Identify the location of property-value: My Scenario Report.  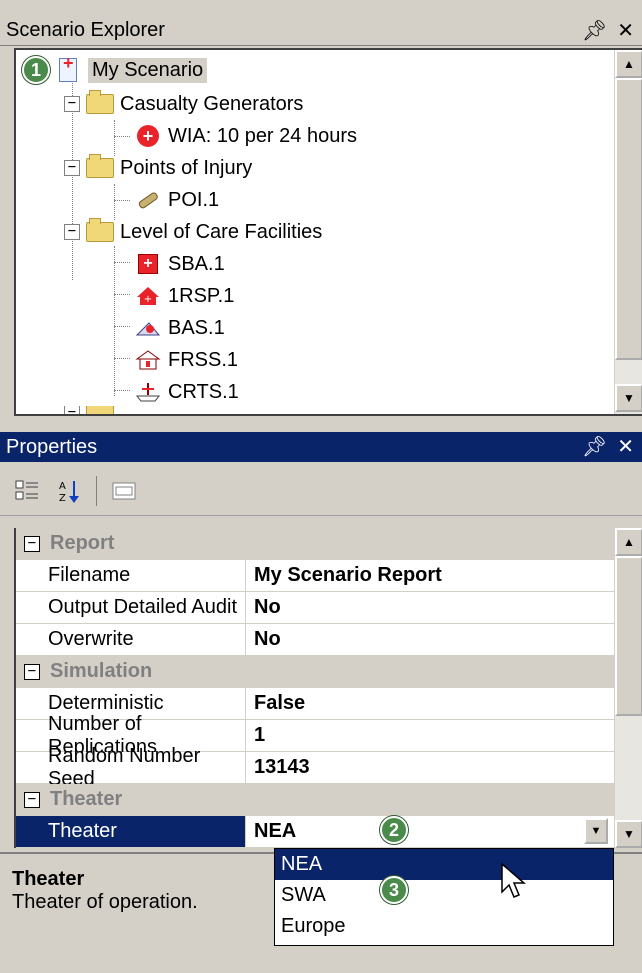
(430, 575).